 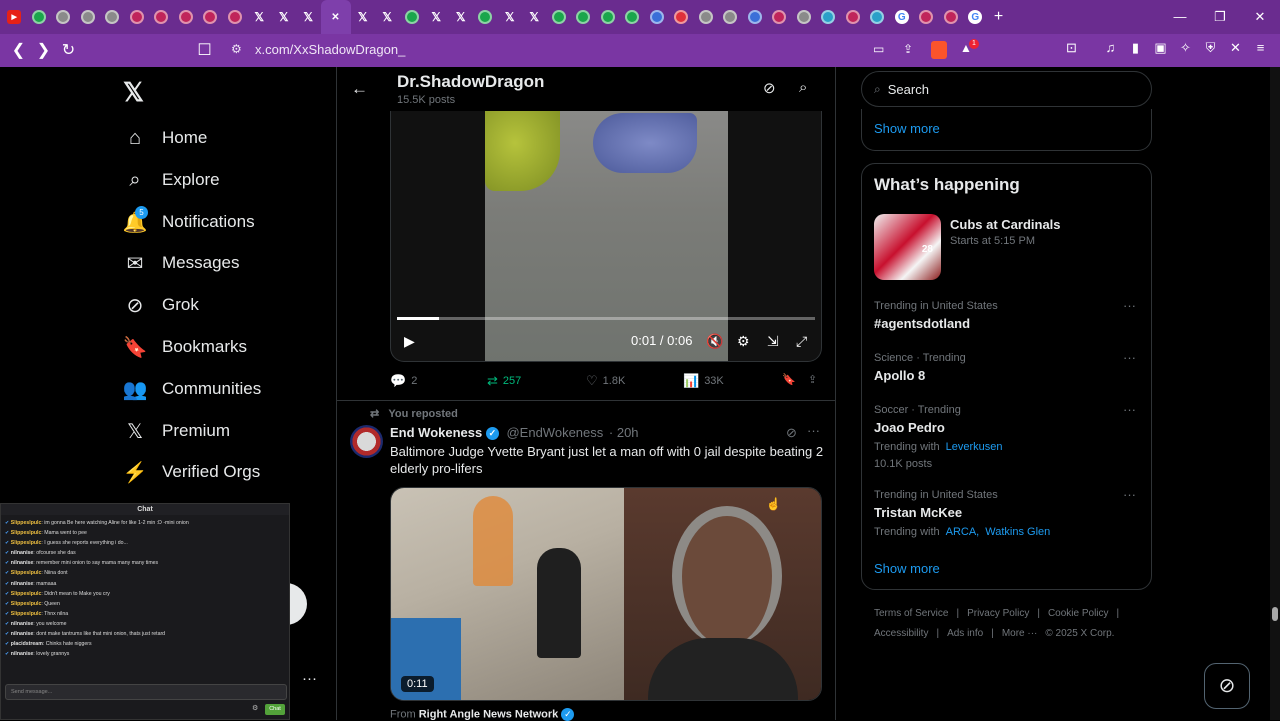 What do you see at coordinates (359, 89) in the screenshot?
I see `back-arrow-icon: ←` at bounding box center [359, 89].